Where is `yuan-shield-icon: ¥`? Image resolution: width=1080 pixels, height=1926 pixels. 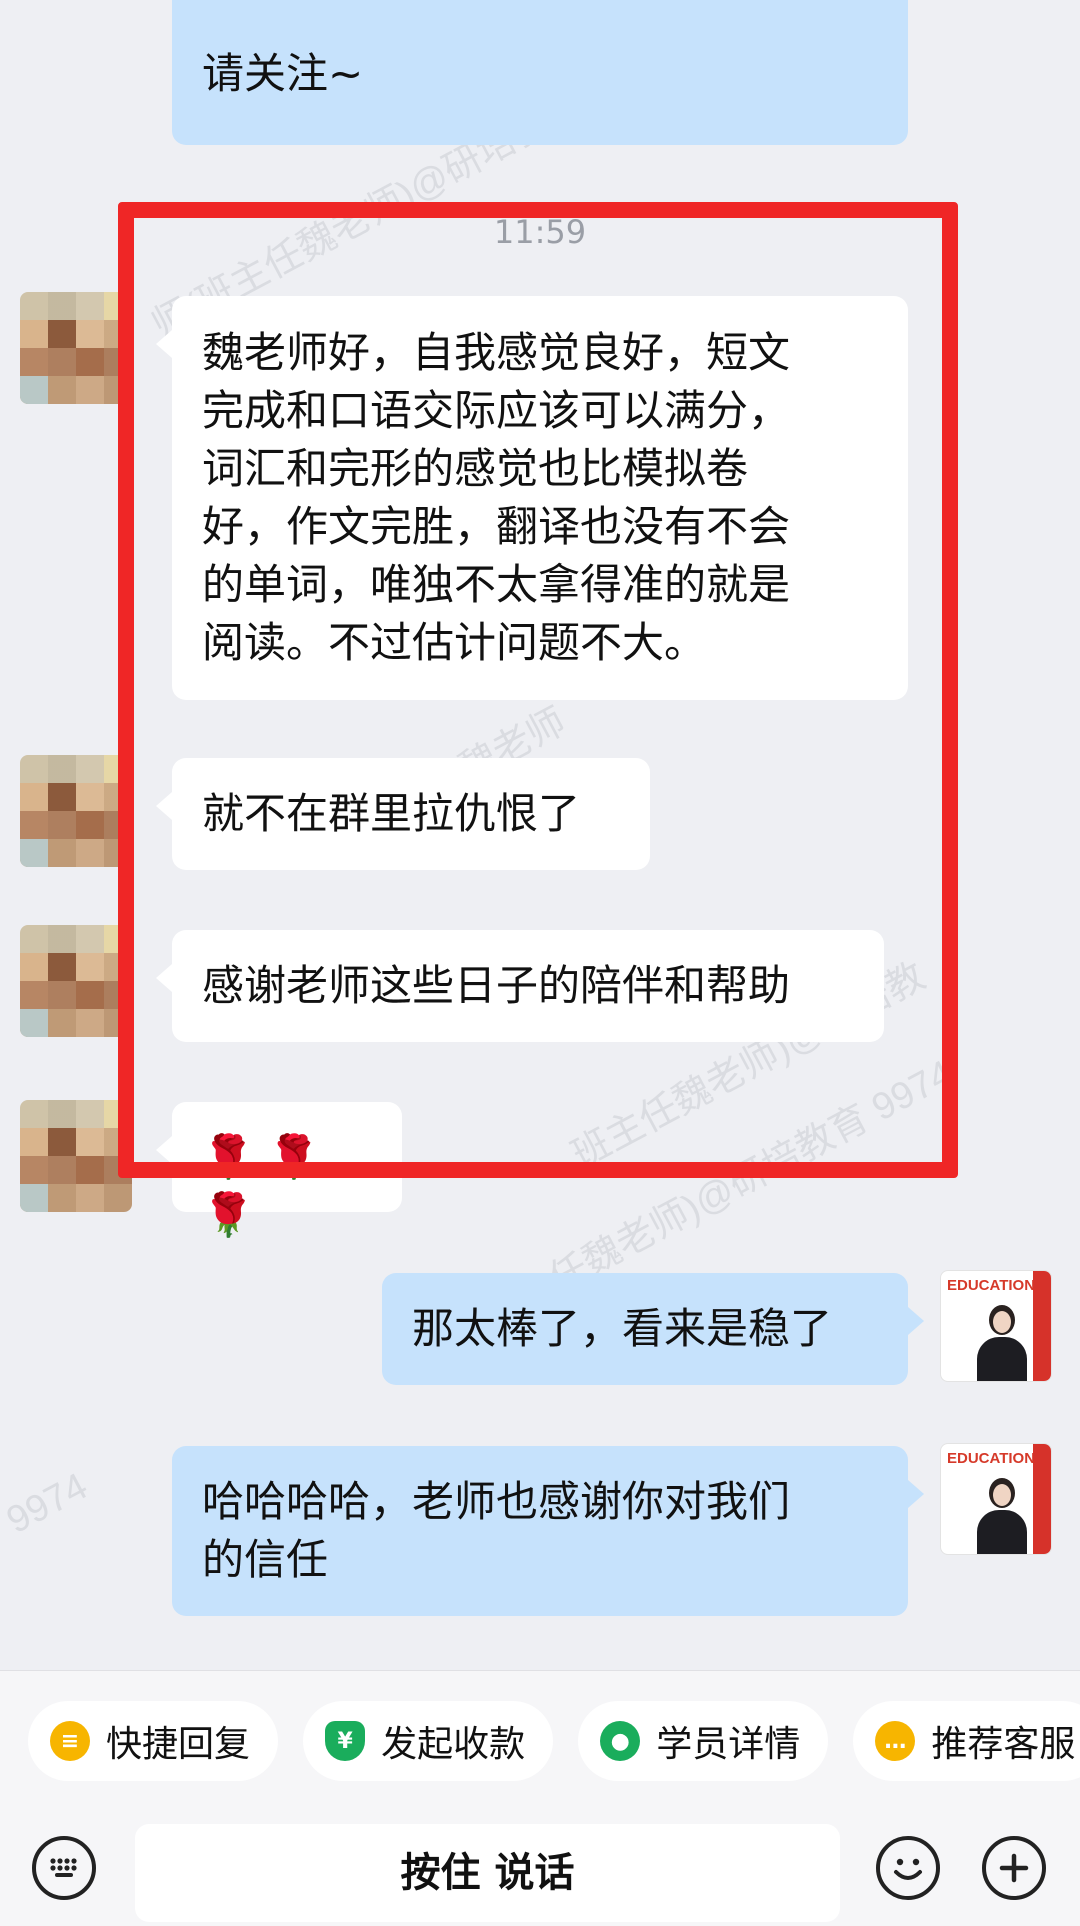
yuan-shield-icon: ¥ is located at coordinates (345, 1741).